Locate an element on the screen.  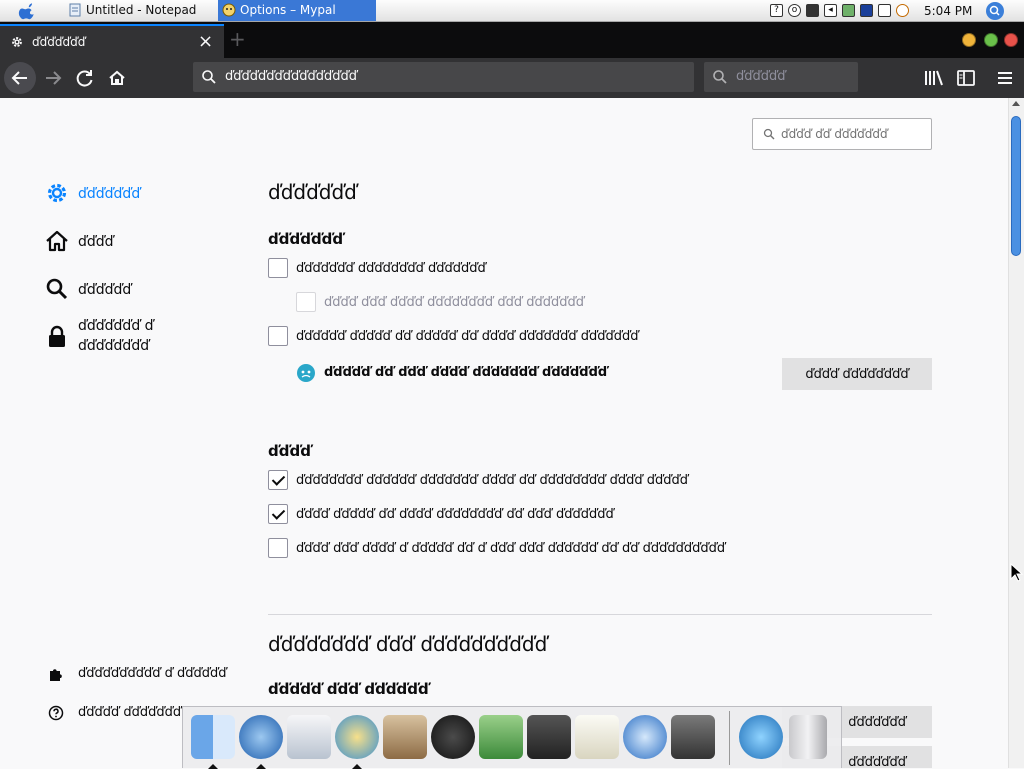
startup-section-title: ďďďďďďď is located at coordinates (306, 239).